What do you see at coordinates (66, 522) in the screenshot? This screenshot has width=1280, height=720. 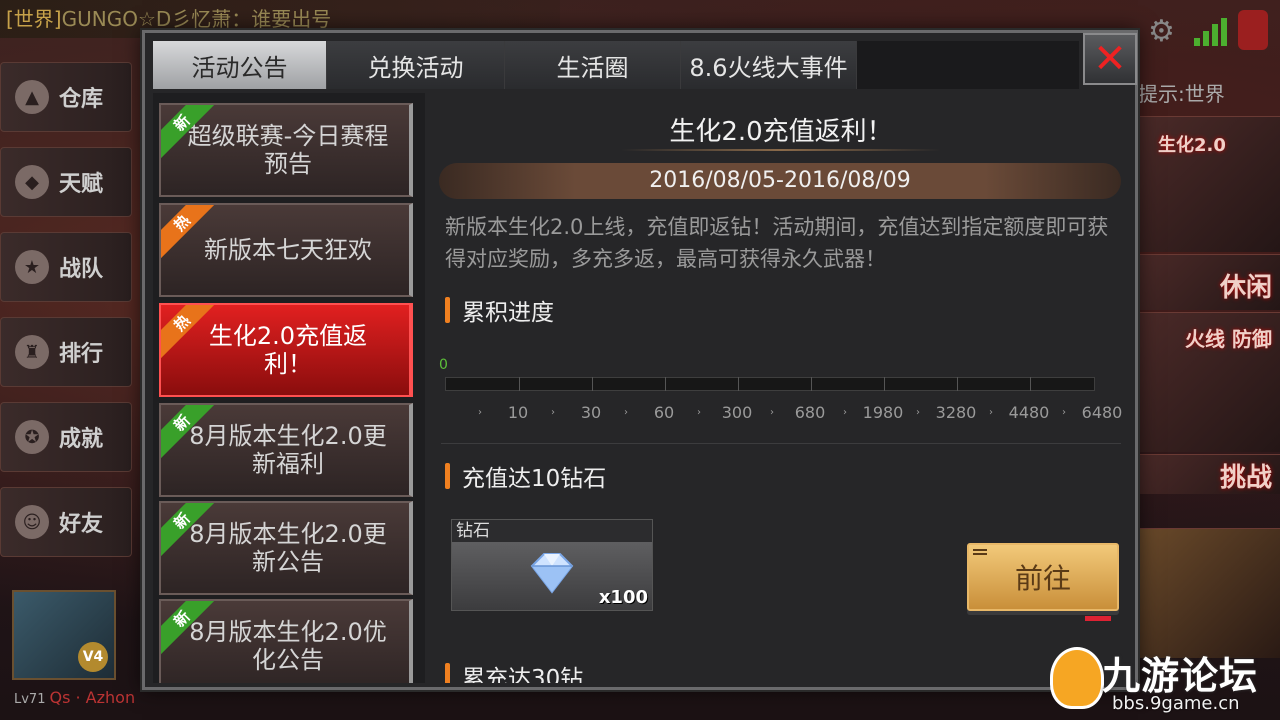 I see `menu-friends: ☺ 好友` at bounding box center [66, 522].